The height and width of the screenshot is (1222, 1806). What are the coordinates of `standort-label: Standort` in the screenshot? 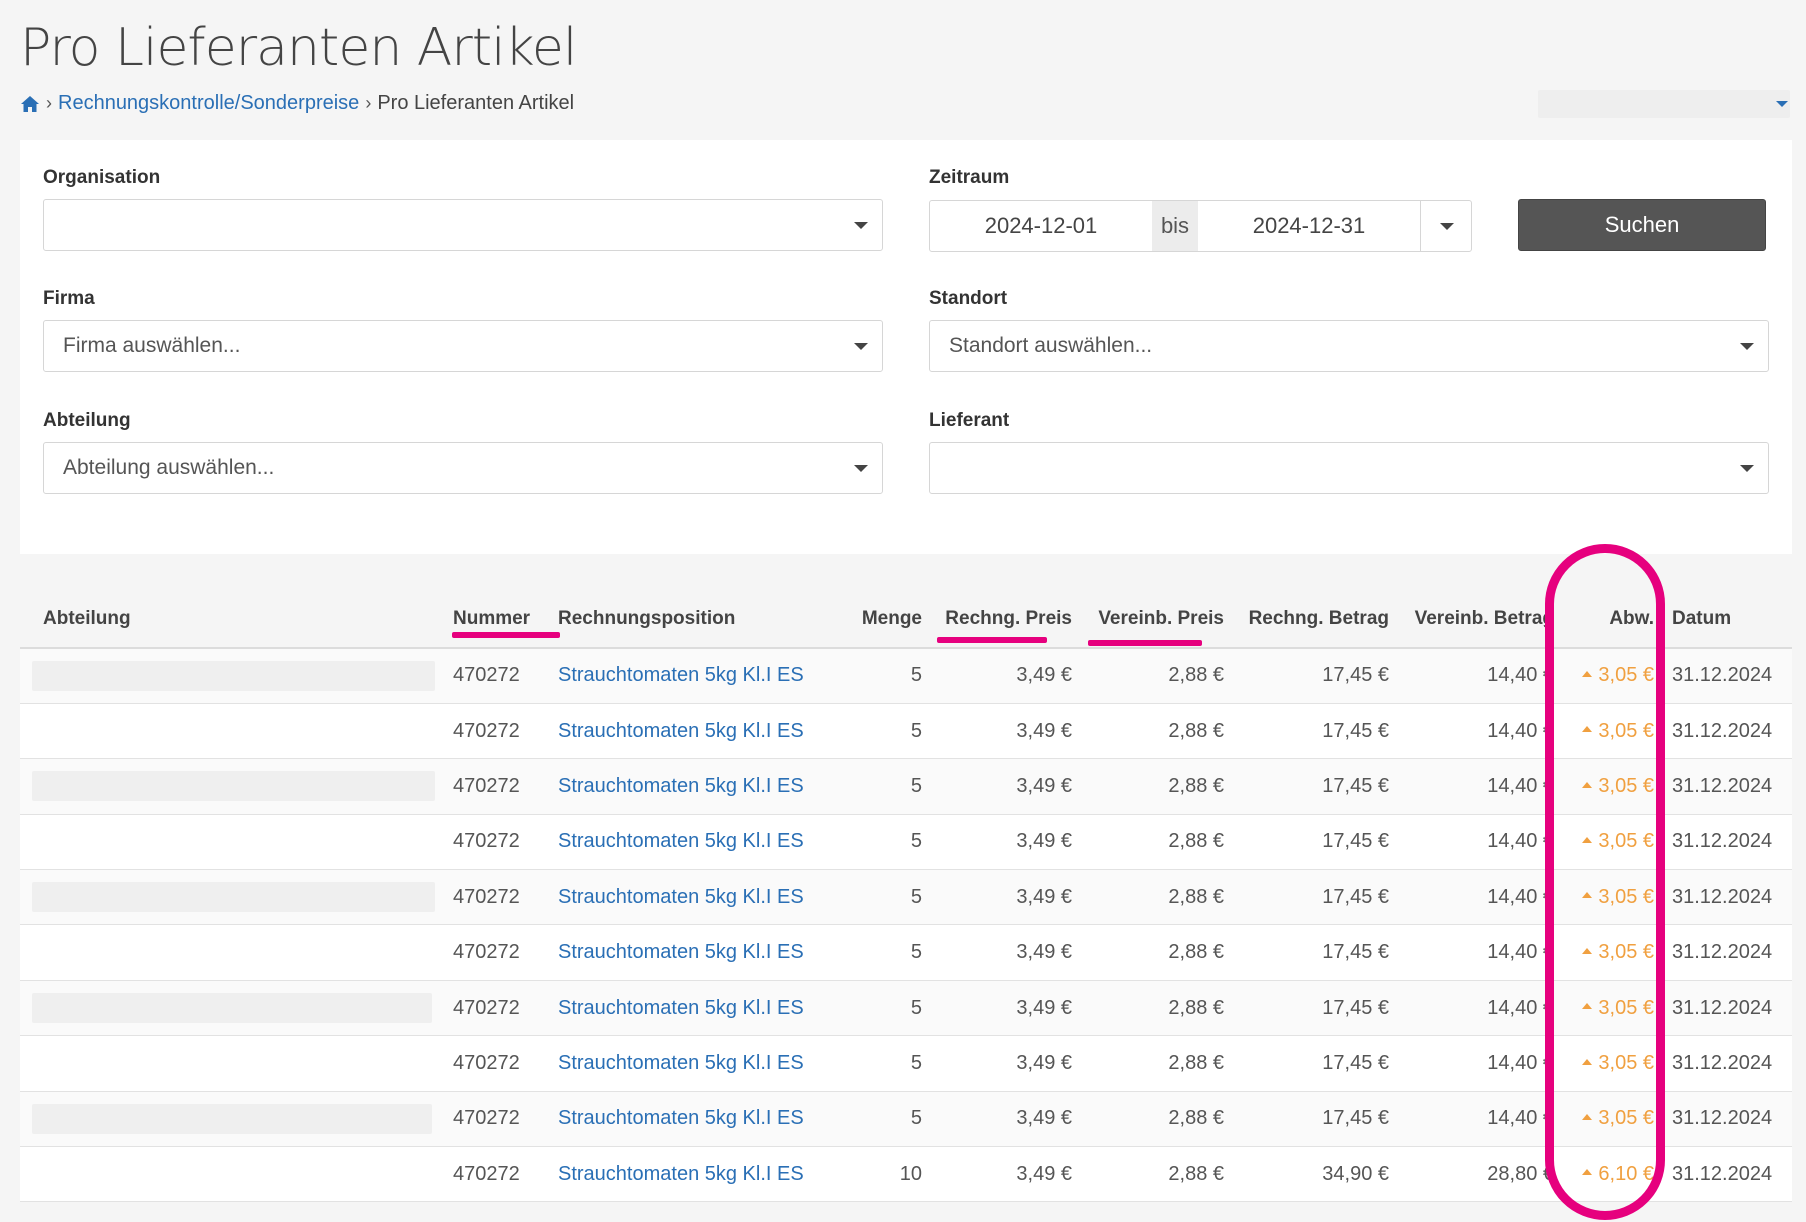 It's located at (968, 298).